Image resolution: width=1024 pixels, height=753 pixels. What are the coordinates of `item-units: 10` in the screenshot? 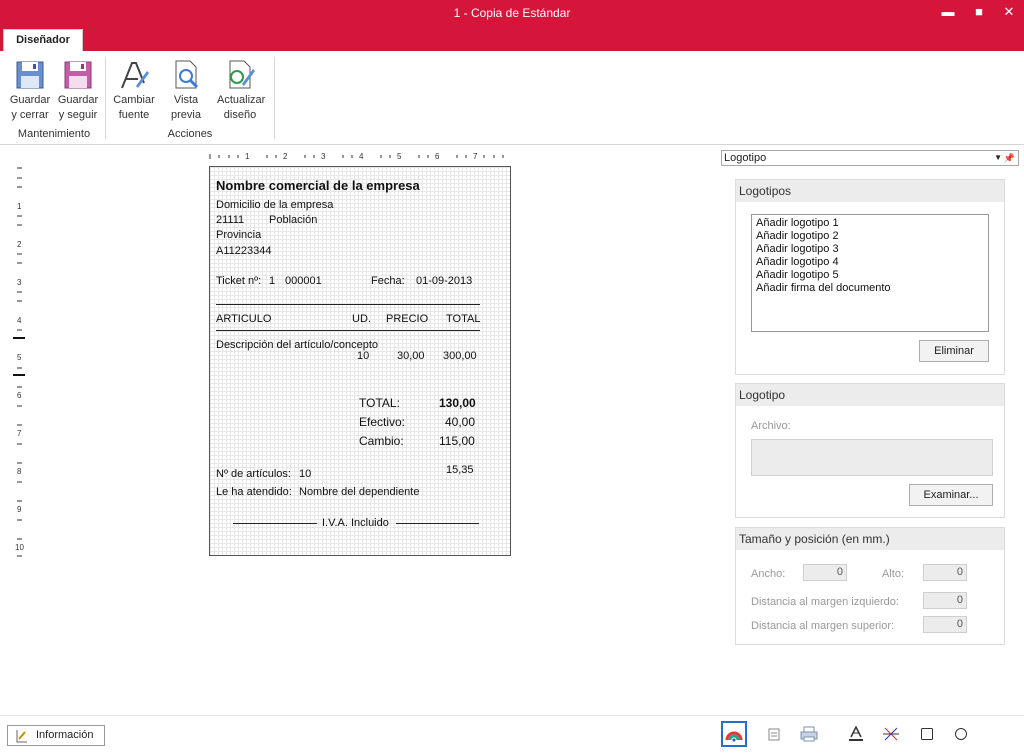 It's located at (363, 356).